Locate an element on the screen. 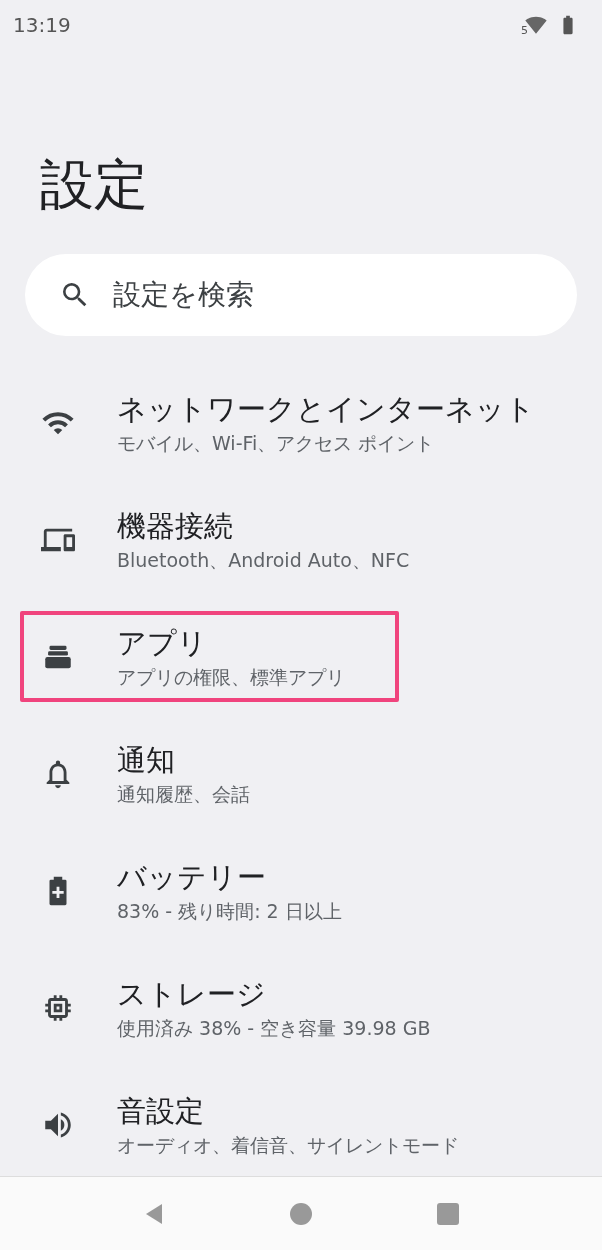 Image resolution: width=602 pixels, height=1250 pixels. settings-item: ネットワークとインターネット モバイル、Wi-Fi、アクセス ポイント is located at coordinates (301, 422).